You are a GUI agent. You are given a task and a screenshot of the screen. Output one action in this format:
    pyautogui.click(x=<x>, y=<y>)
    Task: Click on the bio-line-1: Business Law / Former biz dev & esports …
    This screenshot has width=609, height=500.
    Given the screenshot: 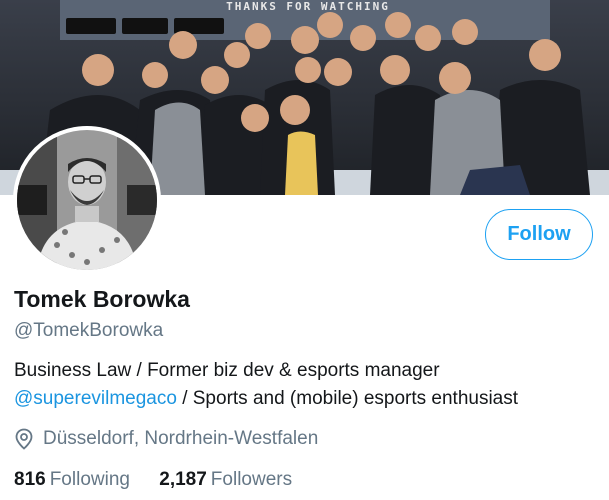 What is the action you would take?
    pyautogui.click(x=227, y=370)
    